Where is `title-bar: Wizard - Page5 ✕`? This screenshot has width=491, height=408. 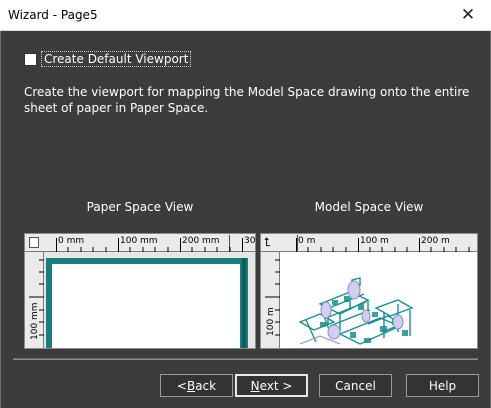
title-bar: Wizard - Page5 ✕ is located at coordinates (245, 15).